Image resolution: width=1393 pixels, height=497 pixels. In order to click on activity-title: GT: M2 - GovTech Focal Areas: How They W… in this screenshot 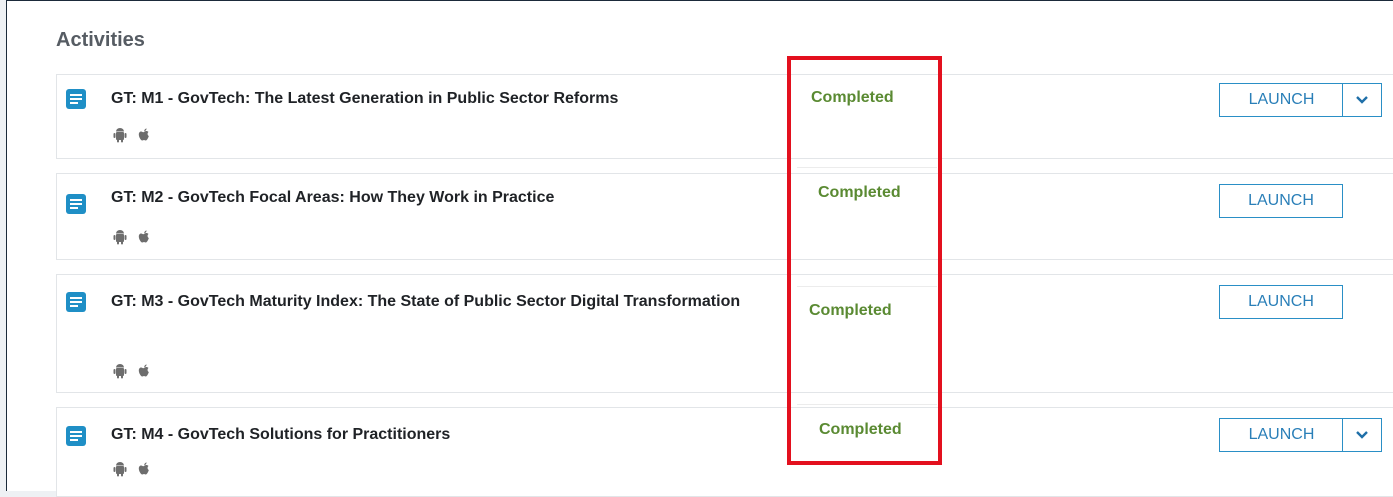, I will do `click(441, 198)`.